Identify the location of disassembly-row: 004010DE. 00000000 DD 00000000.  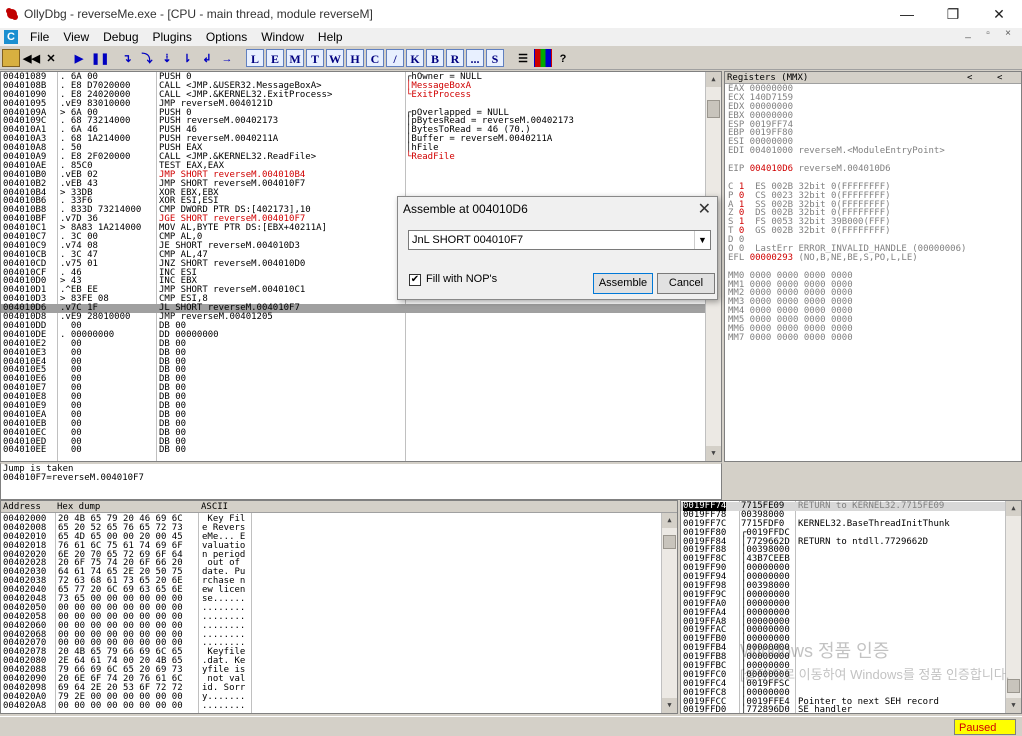
(354, 335).